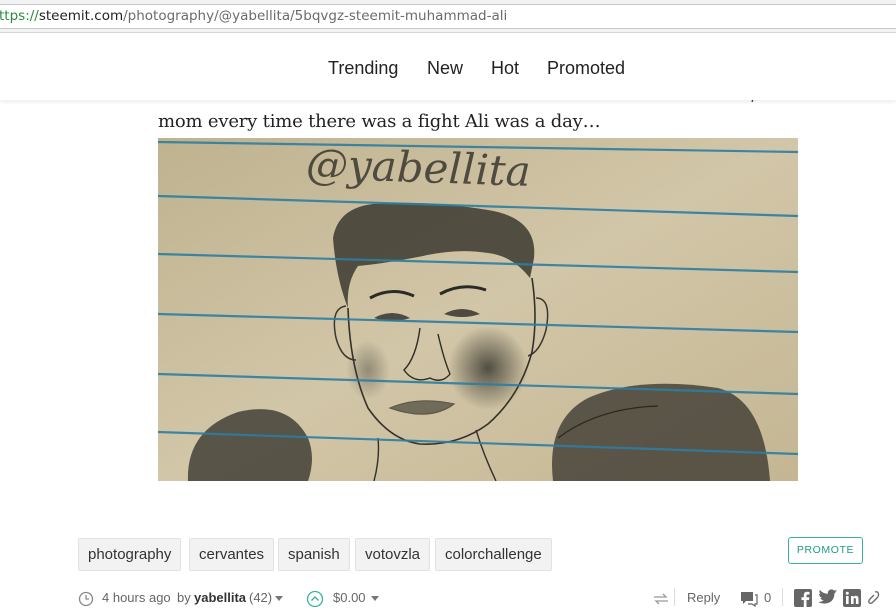 This screenshot has width=896, height=613. What do you see at coordinates (368, 370) in the screenshot?
I see `drawing-cheek-shading-left` at bounding box center [368, 370].